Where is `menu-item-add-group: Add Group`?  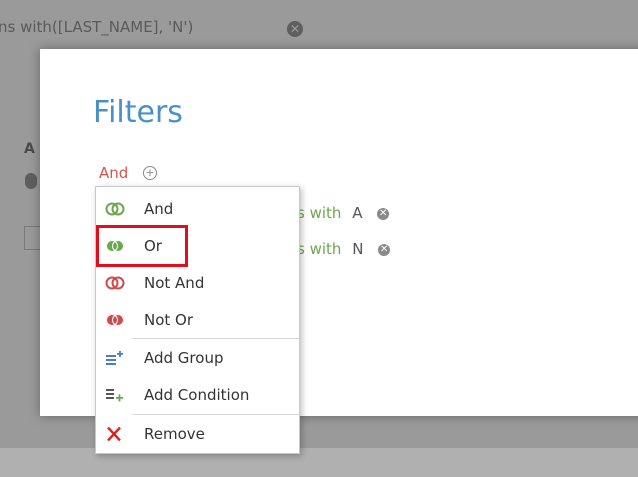 menu-item-add-group: Add Group is located at coordinates (197, 358).